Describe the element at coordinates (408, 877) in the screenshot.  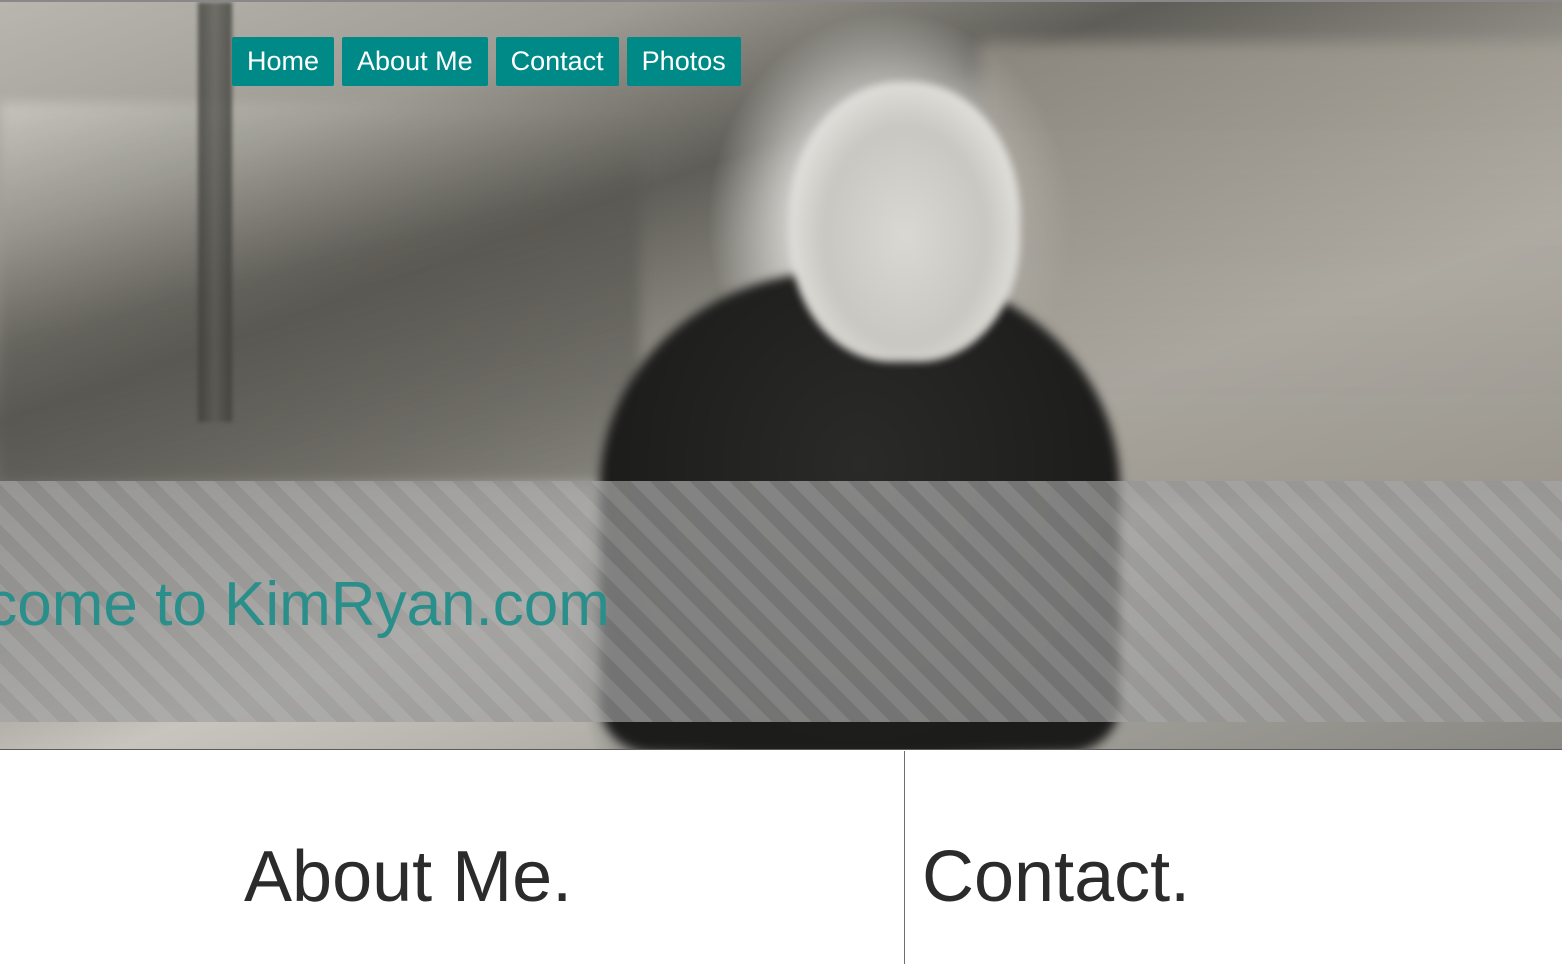
I see `about-heading: About Me.` at that location.